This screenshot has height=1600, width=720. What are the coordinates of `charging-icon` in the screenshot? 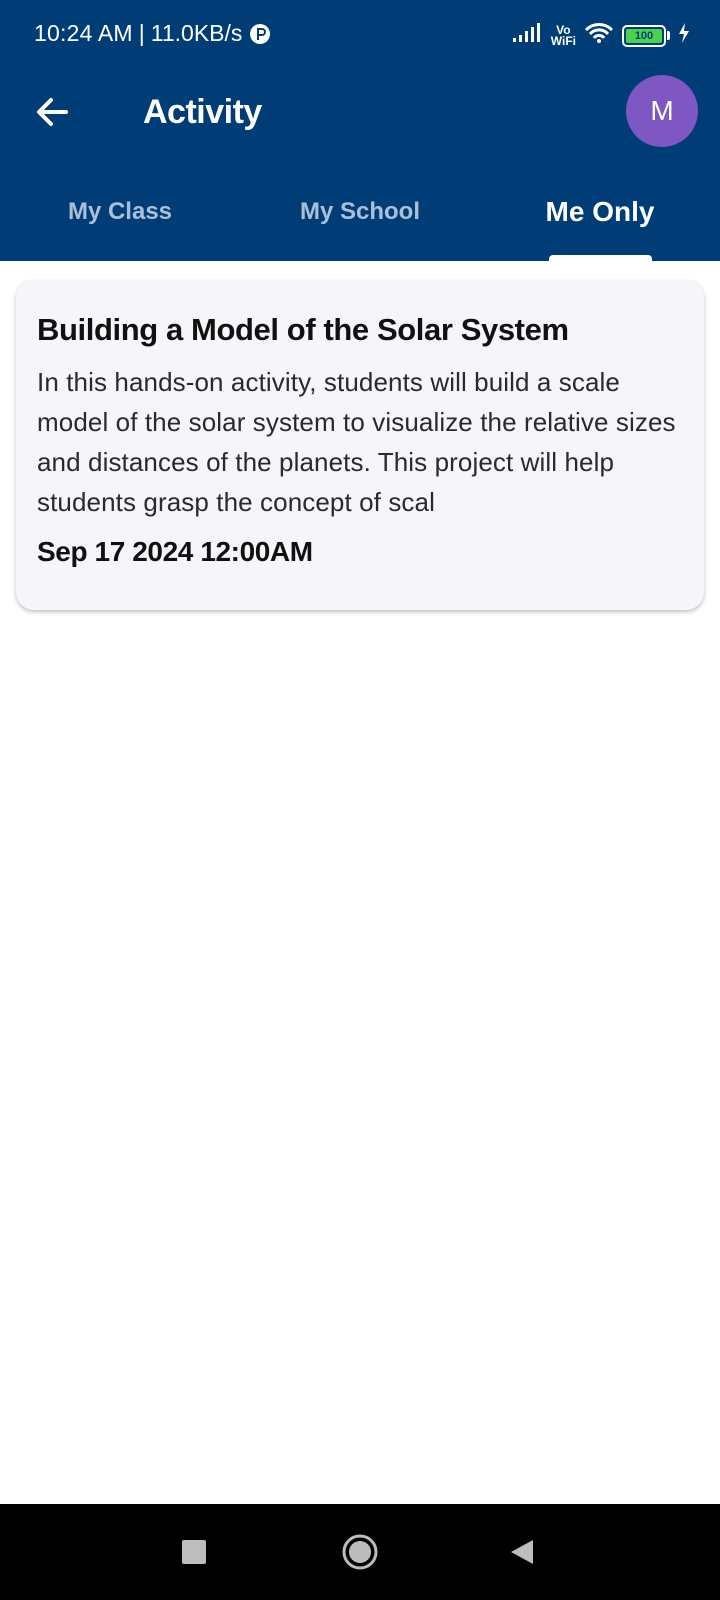 It's located at (684, 35).